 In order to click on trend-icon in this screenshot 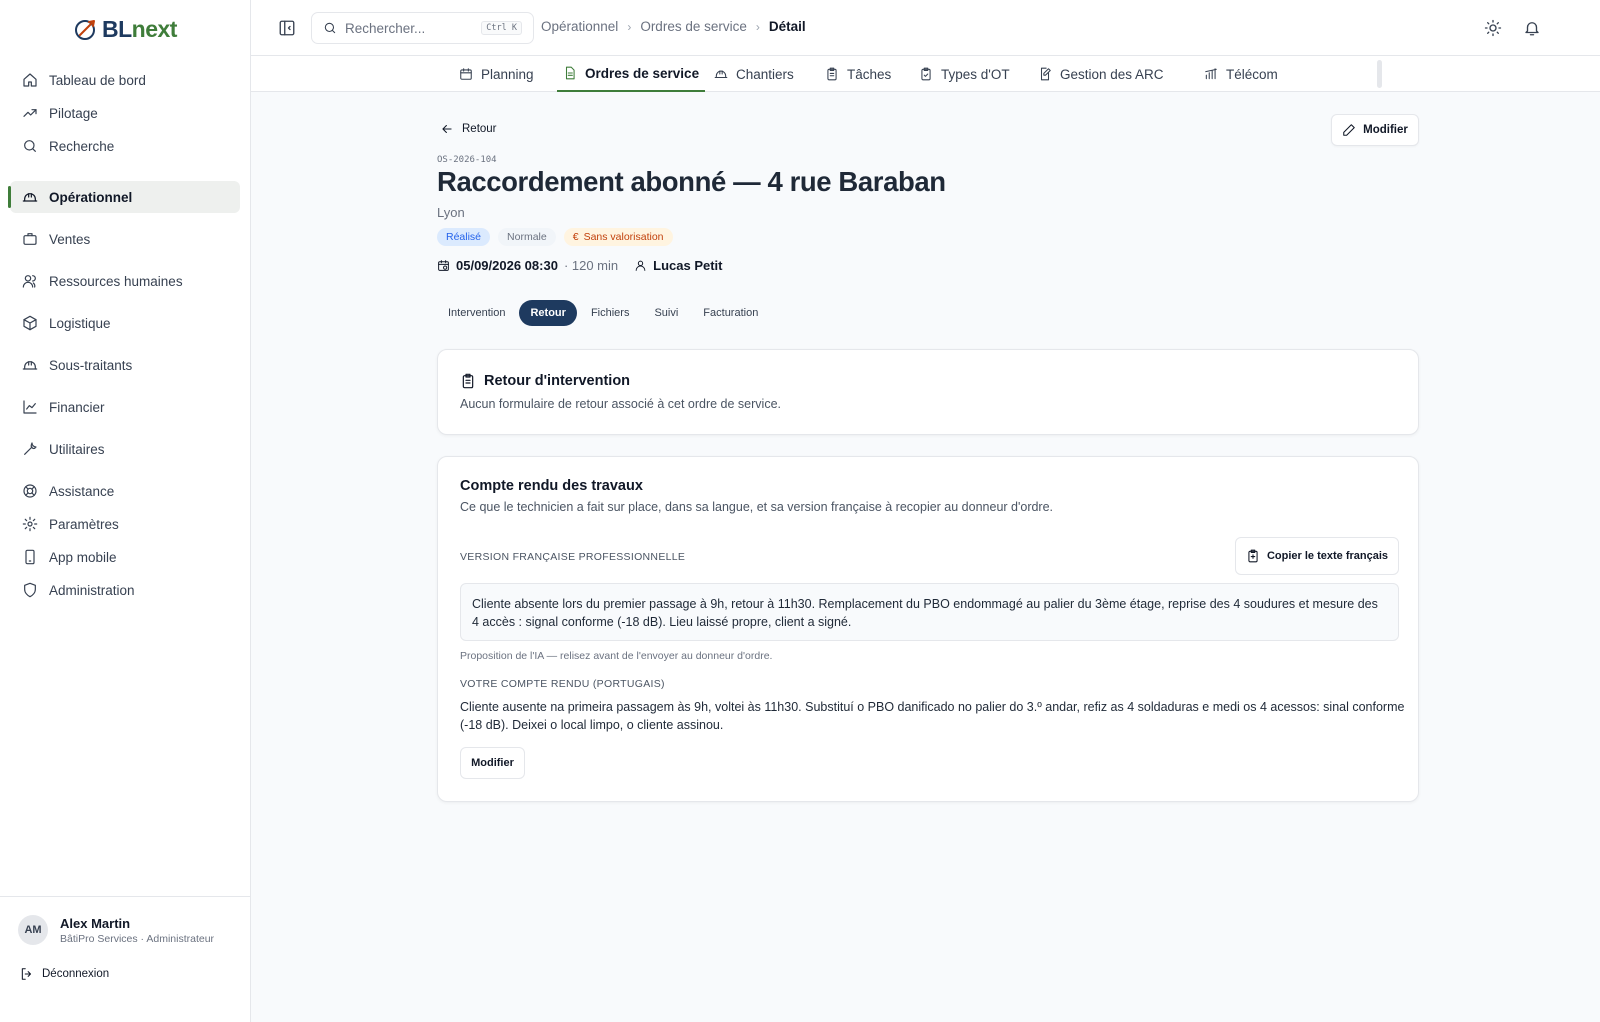, I will do `click(30, 113)`.